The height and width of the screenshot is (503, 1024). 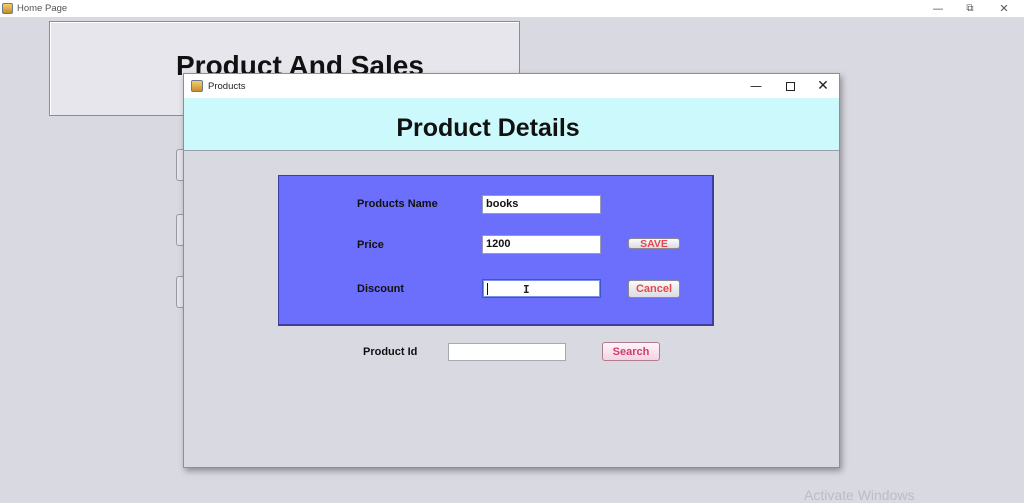 I want to click on save-button: SAVE, so click(x=654, y=243).